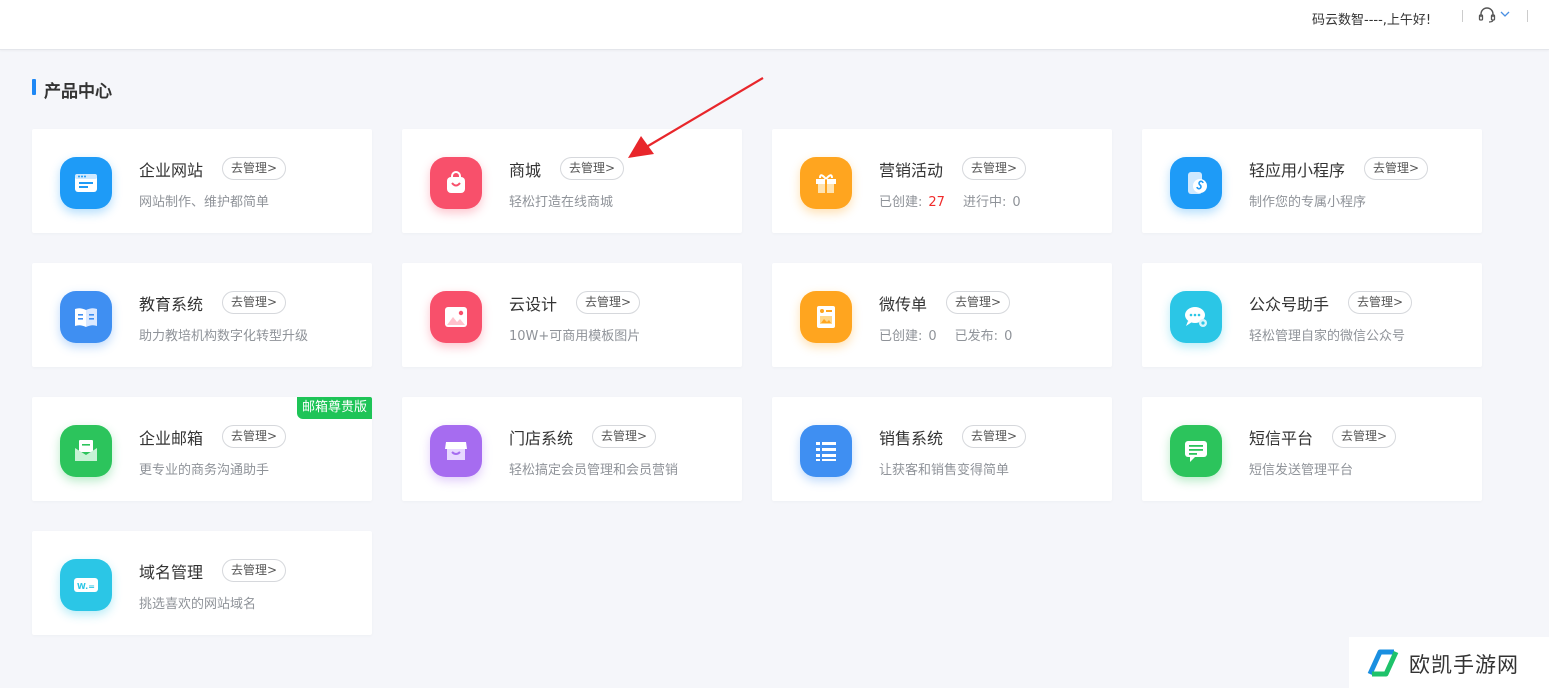  What do you see at coordinates (572, 315) in the screenshot?
I see `product-card: 云设计 去管理> 10W+可商用模板图片` at bounding box center [572, 315].